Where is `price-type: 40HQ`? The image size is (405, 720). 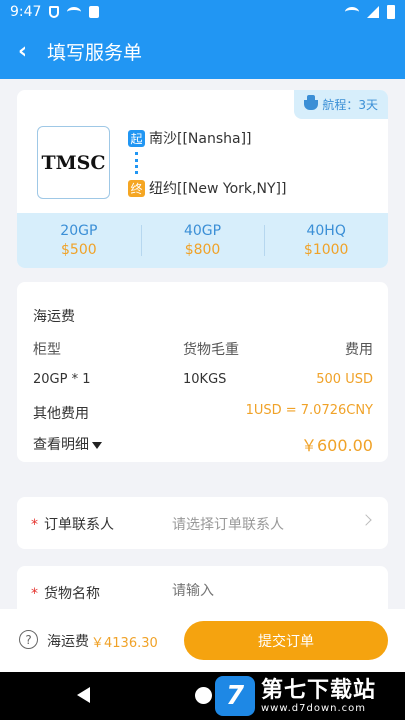
price-type: 40HQ is located at coordinates (326, 231).